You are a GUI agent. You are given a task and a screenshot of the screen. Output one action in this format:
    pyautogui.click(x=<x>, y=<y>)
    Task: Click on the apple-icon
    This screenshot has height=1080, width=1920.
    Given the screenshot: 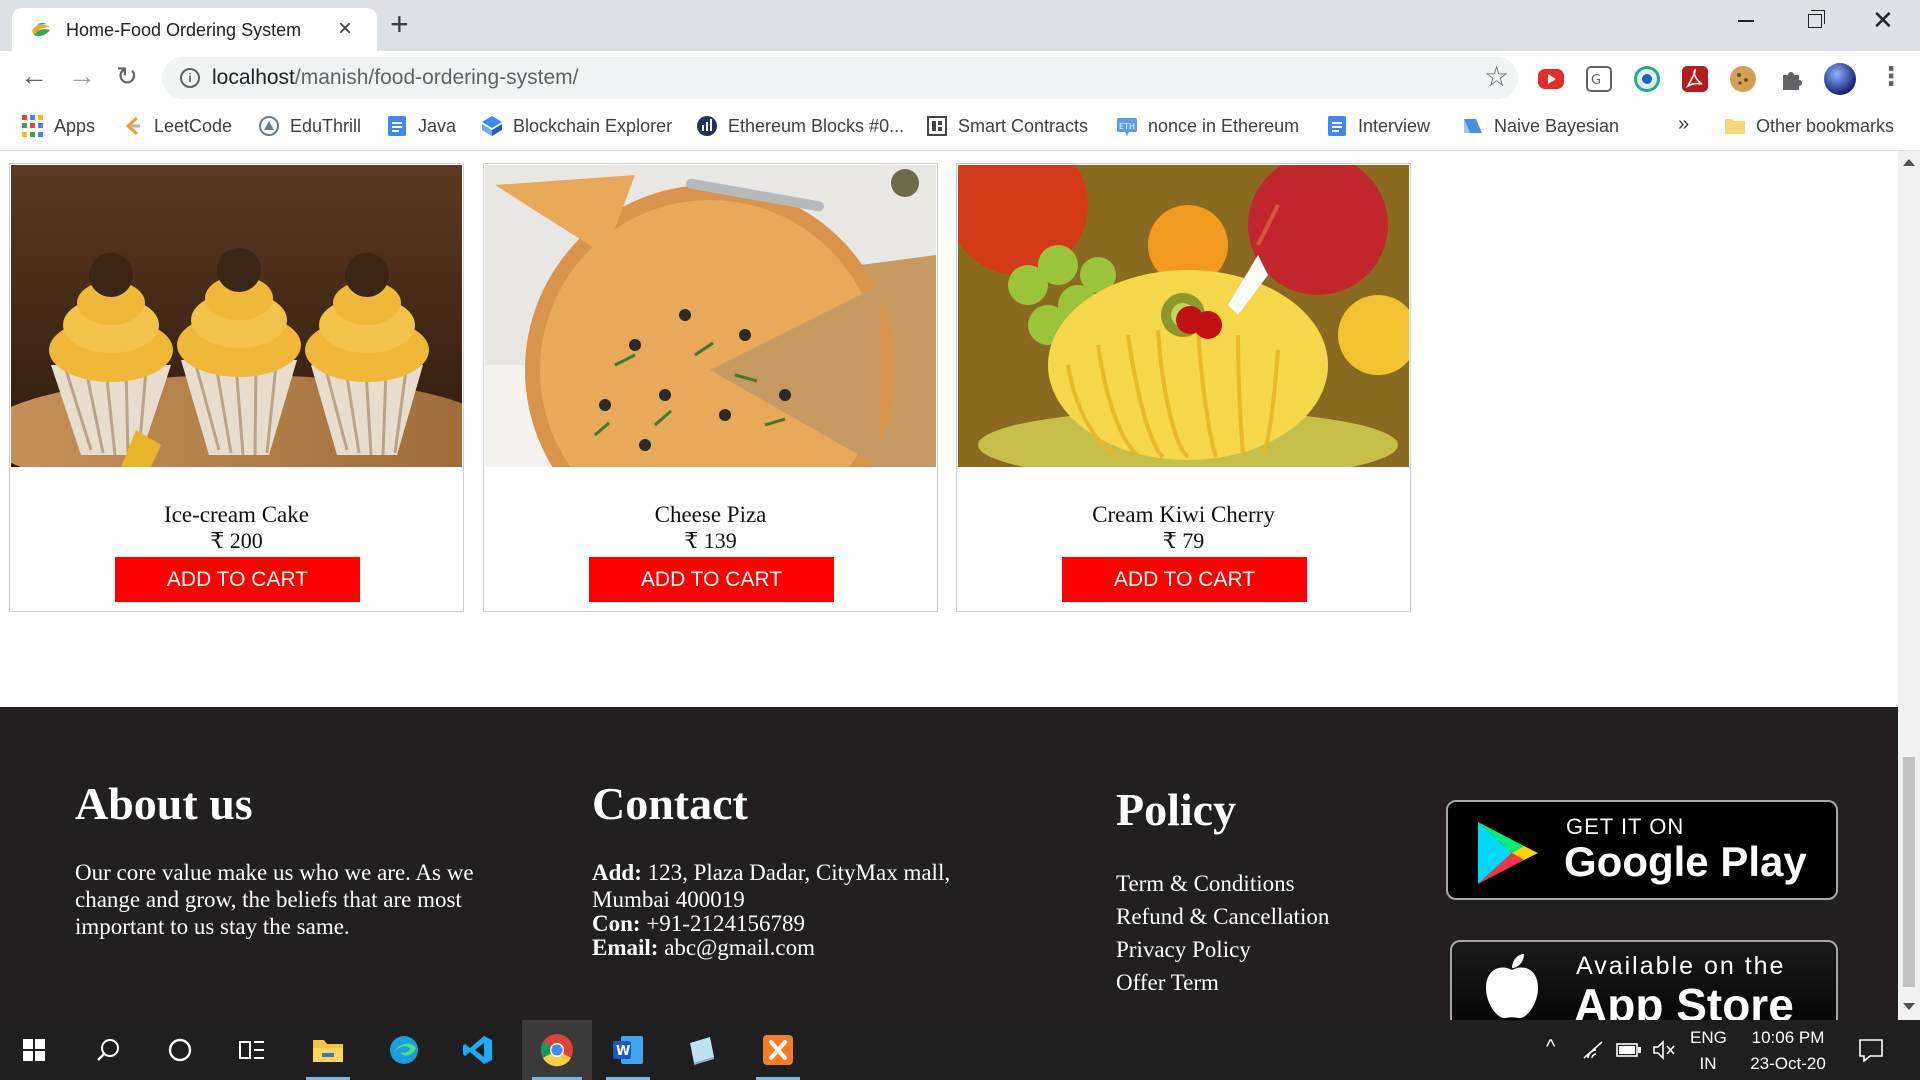 What is the action you would take?
    pyautogui.click(x=1512, y=986)
    